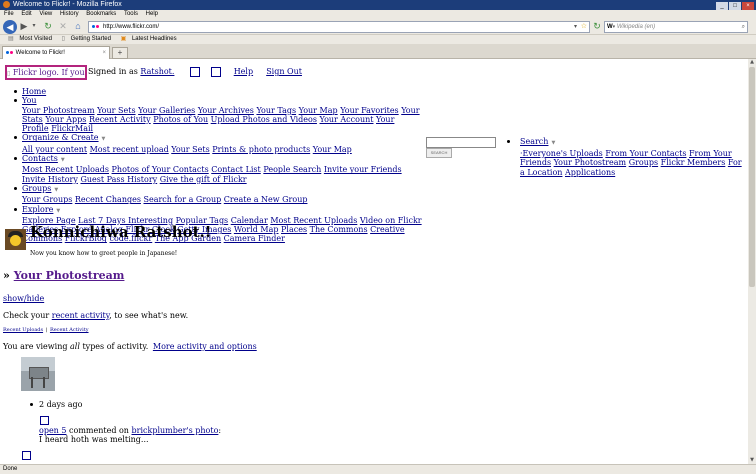  I want to click on menu-history: History, so click(69, 14).